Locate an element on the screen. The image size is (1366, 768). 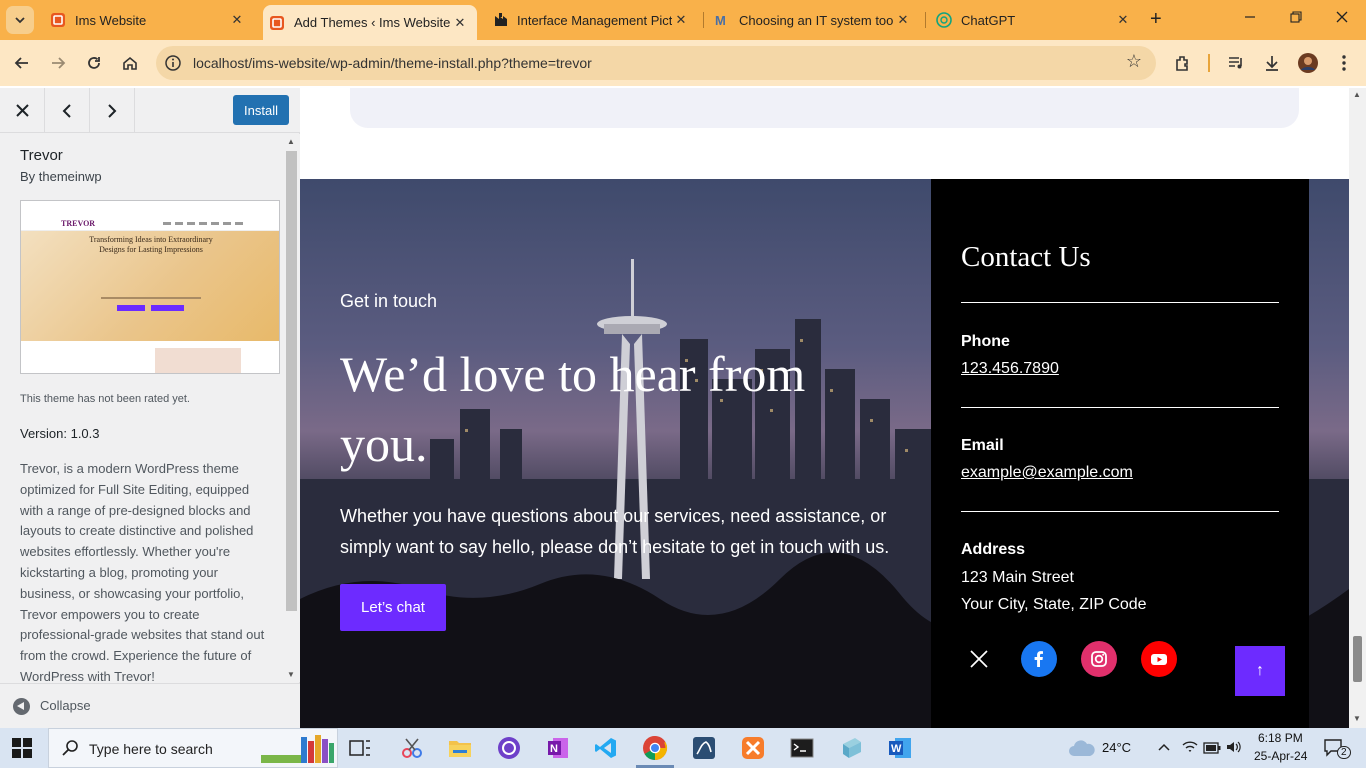
lets-chat-button: Let’s chat is located at coordinates (393, 607).